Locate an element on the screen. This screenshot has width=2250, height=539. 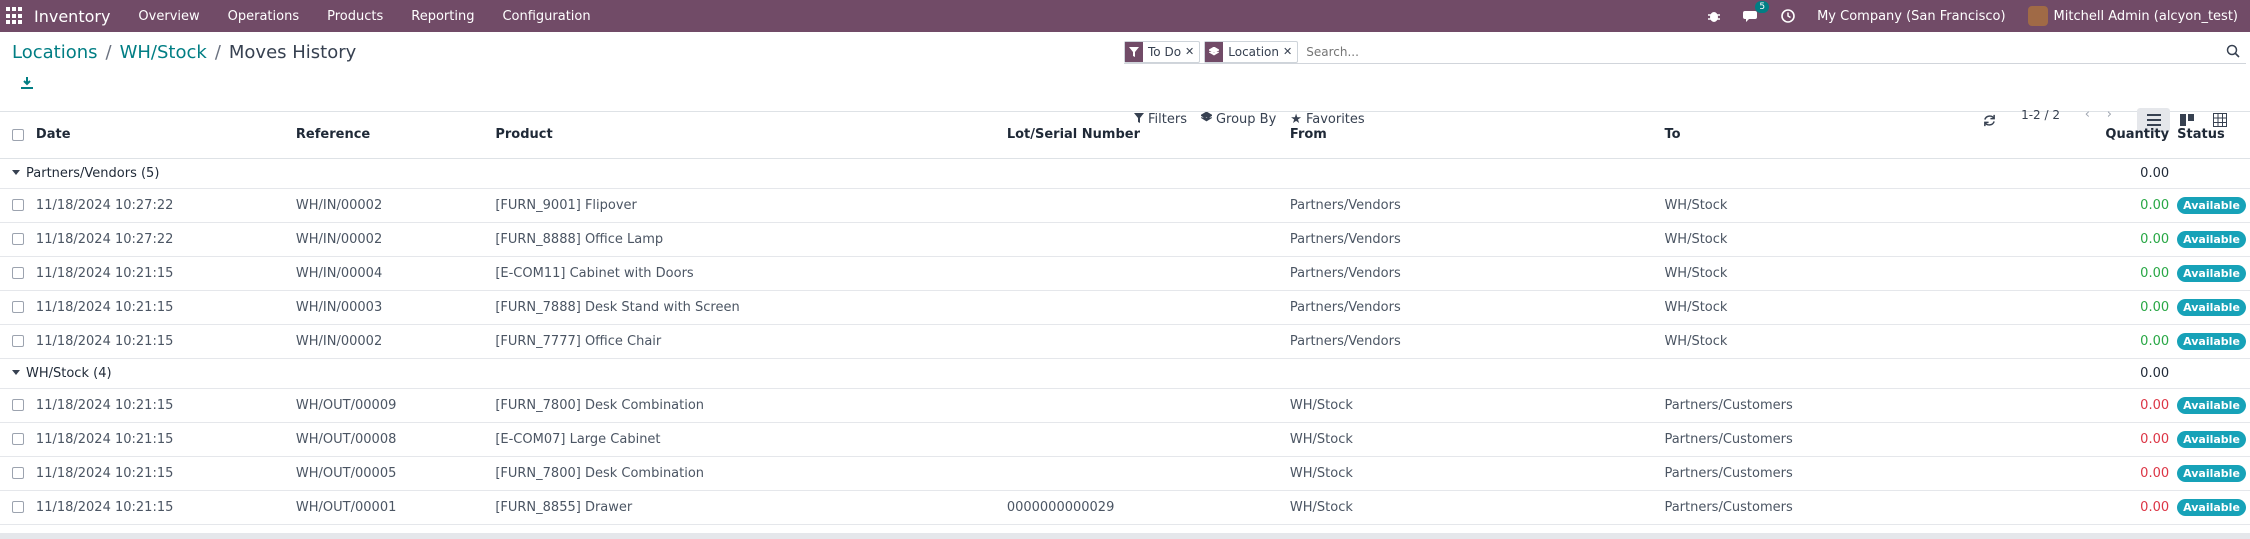
clock-icon is located at coordinates (1788, 16).